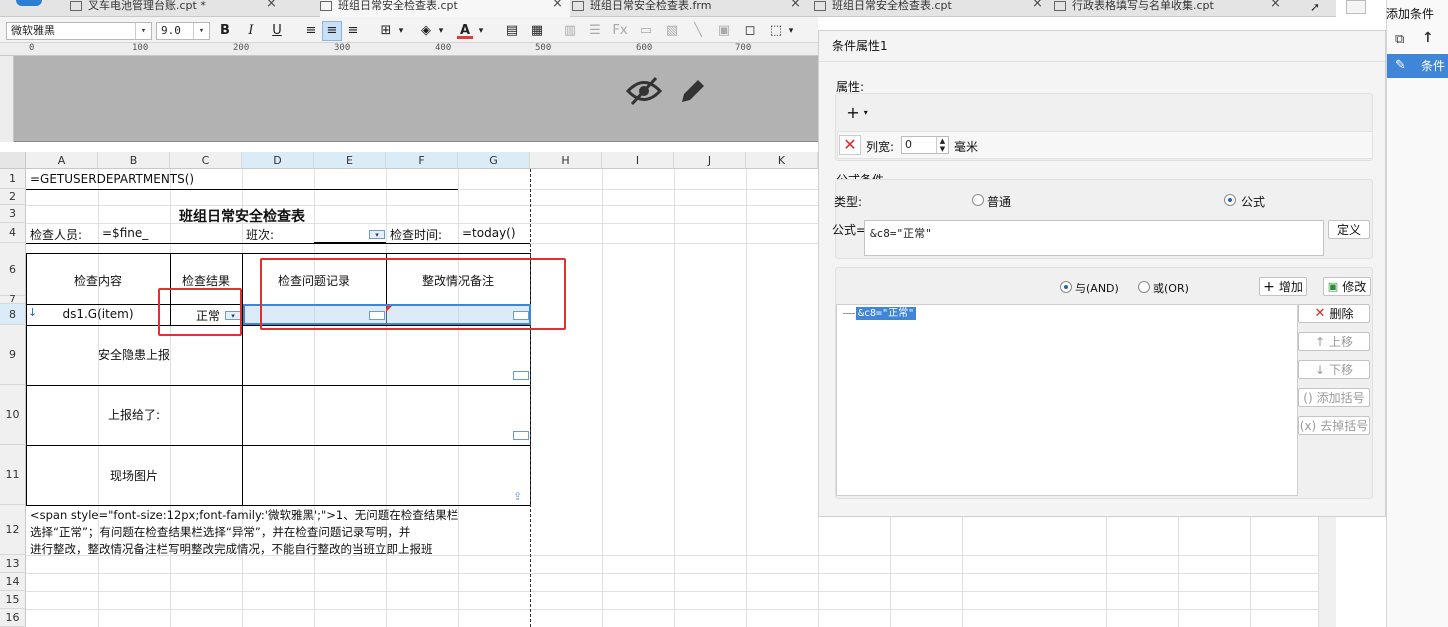 The height and width of the screenshot is (627, 1448). I want to click on column-header: J, so click(710, 160).